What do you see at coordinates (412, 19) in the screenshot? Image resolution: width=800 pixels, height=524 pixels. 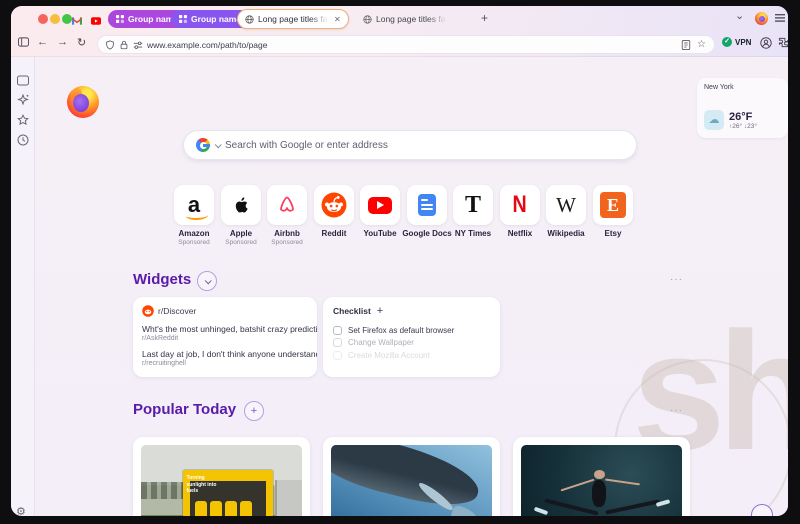 I see `tab-title: Long page titles fade of` at bounding box center [412, 19].